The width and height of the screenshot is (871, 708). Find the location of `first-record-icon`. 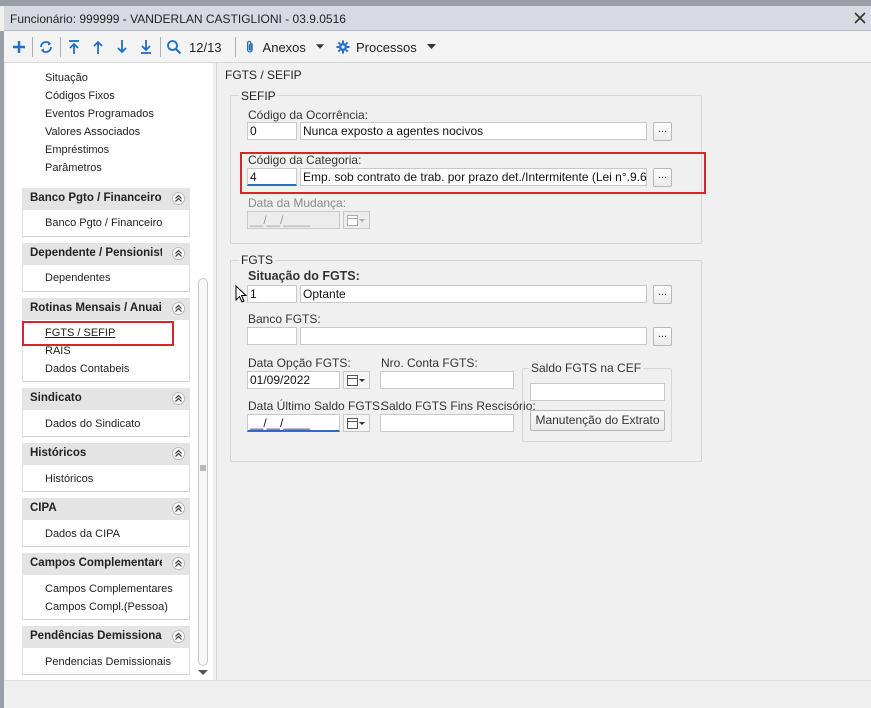

first-record-icon is located at coordinates (74, 47).